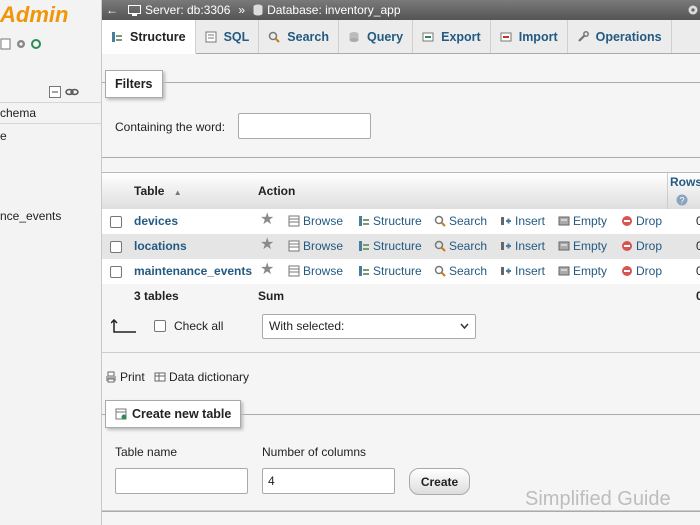  What do you see at coordinates (236, 36) in the screenshot?
I see `tab-sql-label: SQL` at bounding box center [236, 36].